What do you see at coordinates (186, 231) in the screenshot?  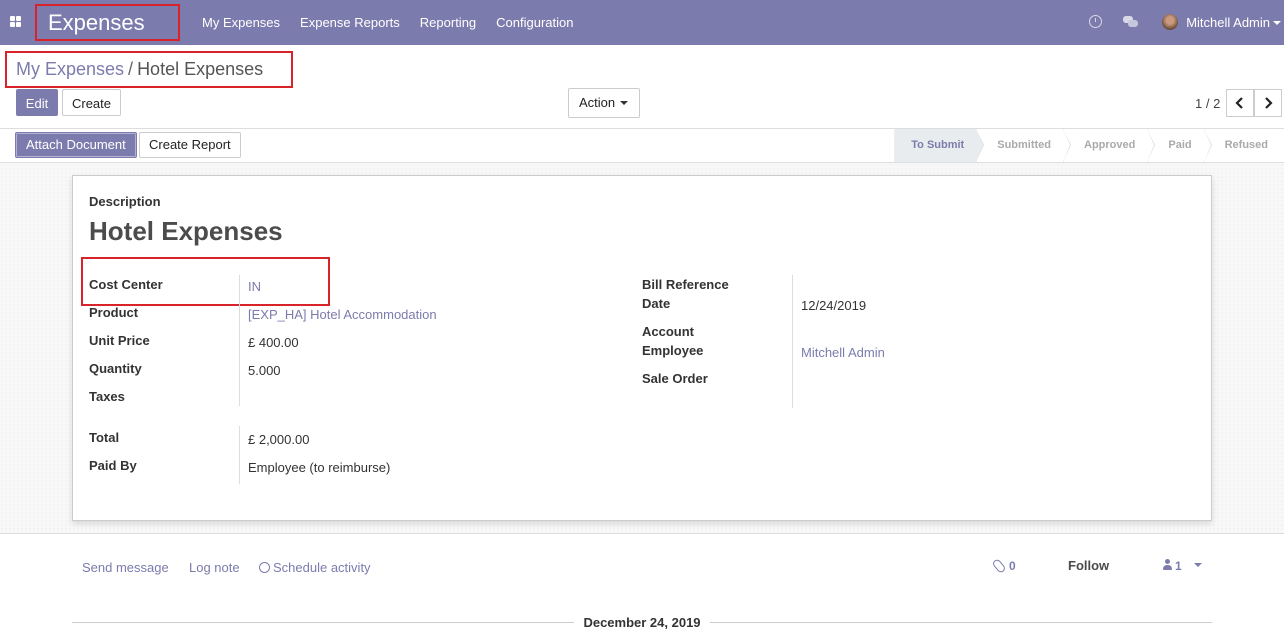 I see `expense-title: Hotel Expenses` at bounding box center [186, 231].